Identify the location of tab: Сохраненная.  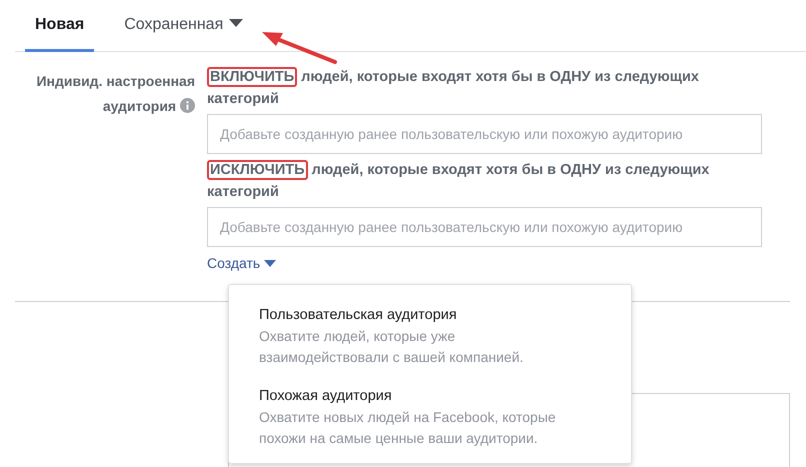
(184, 26).